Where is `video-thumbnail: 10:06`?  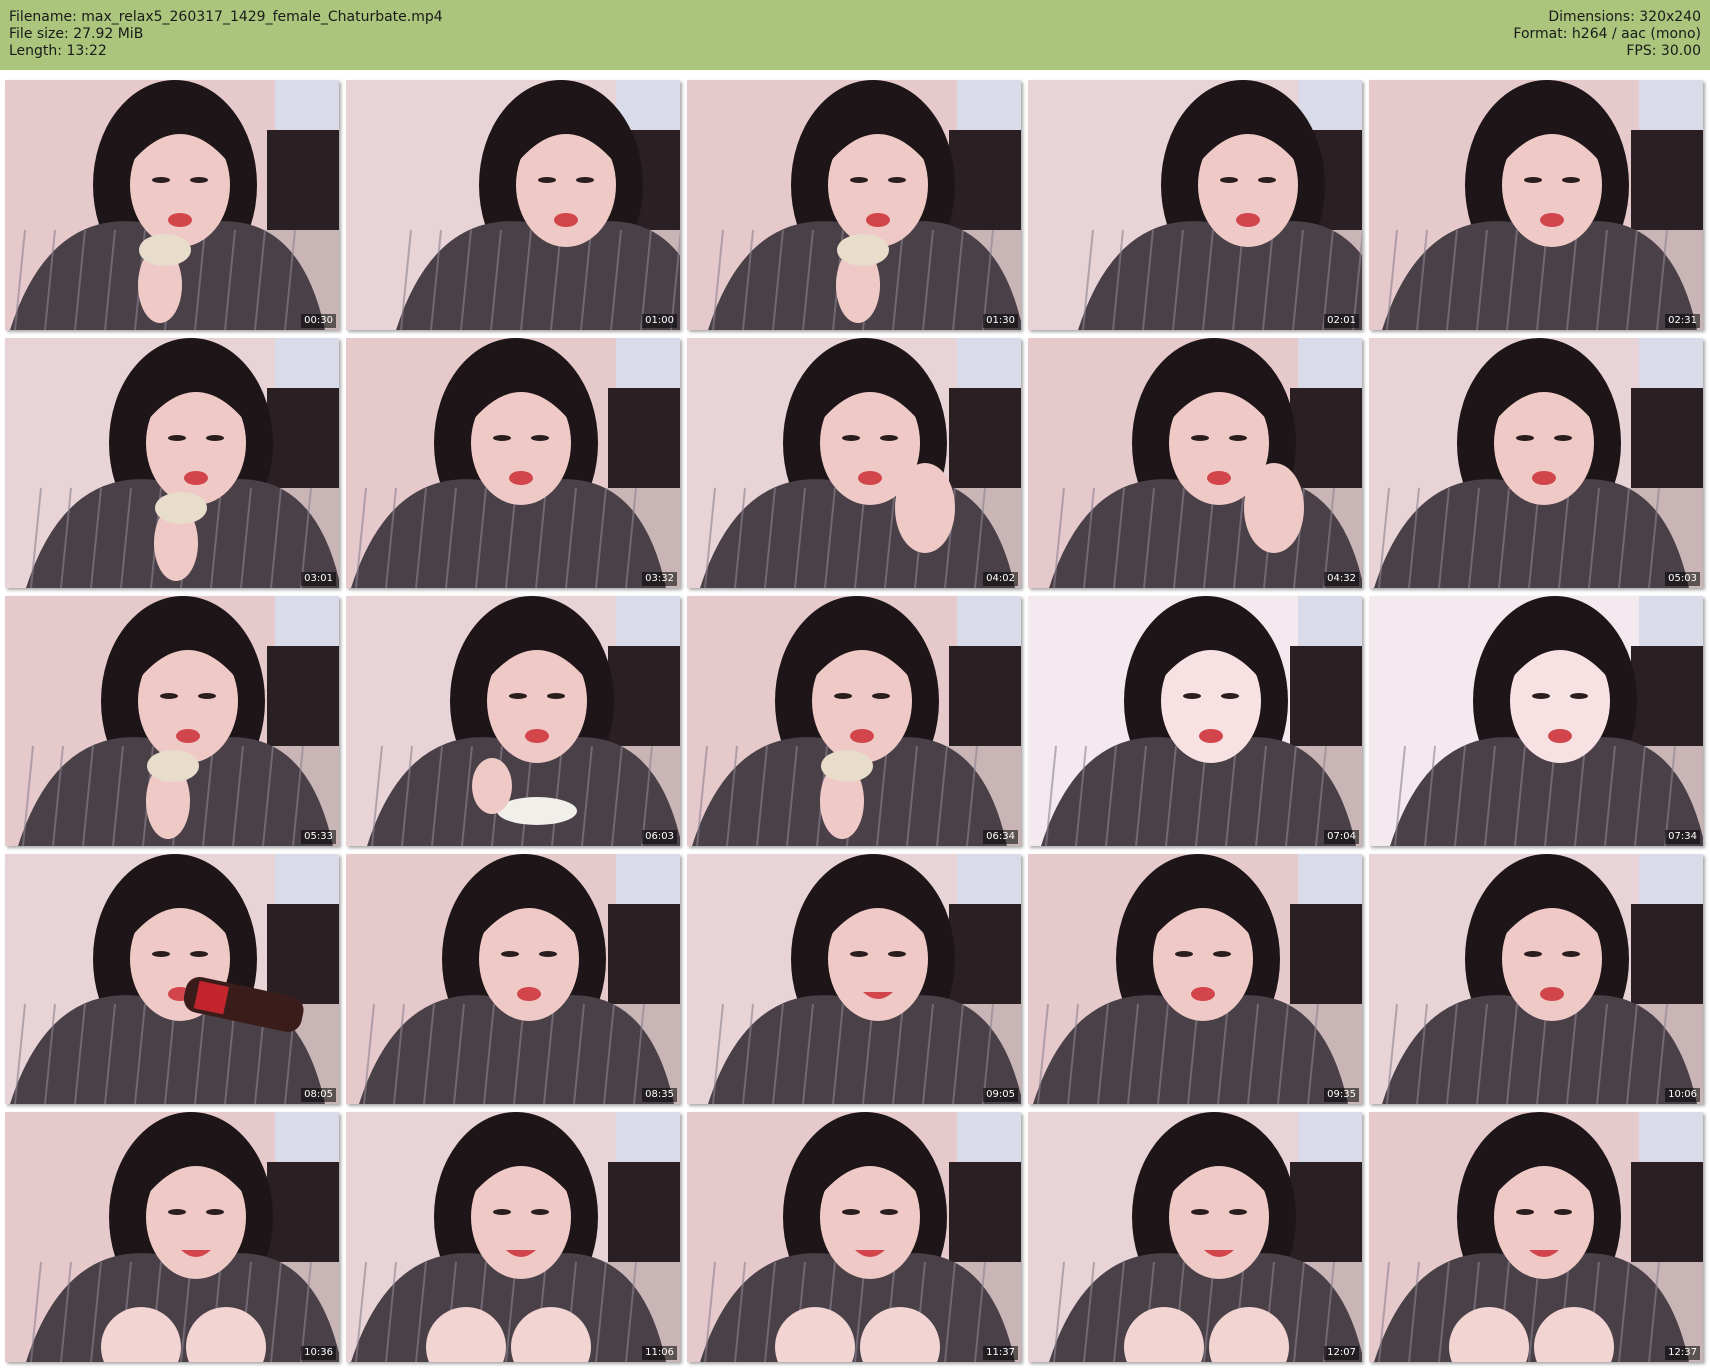 video-thumbnail: 10:06 is located at coordinates (1536, 979).